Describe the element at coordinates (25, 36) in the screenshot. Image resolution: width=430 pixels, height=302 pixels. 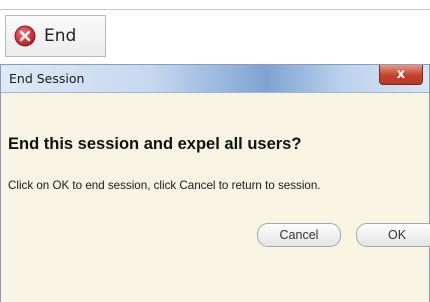
I see `red-circle-x-icon` at that location.